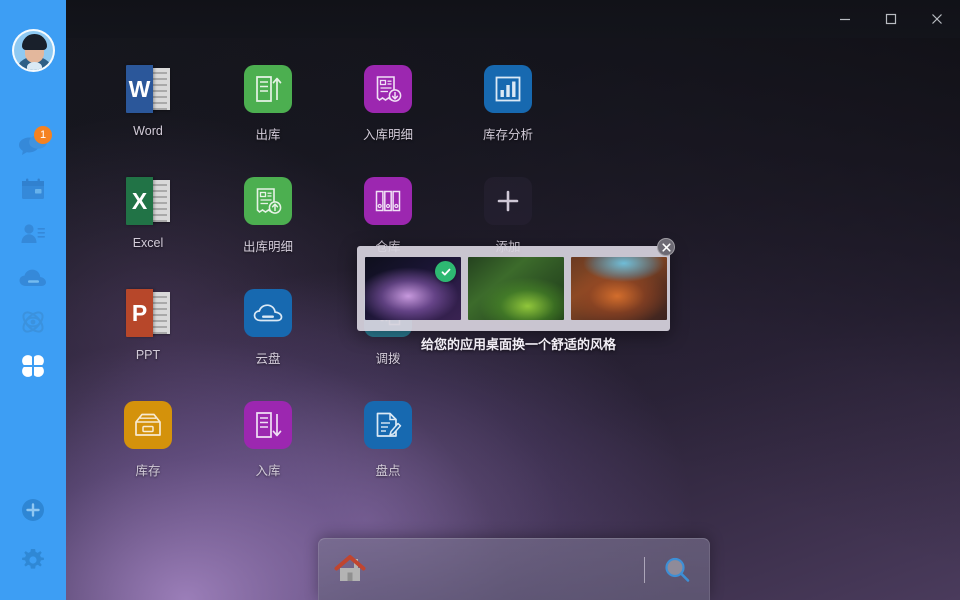 Image resolution: width=960 pixels, height=600 pixels. I want to click on app-label: 库存分析, so click(507, 135).